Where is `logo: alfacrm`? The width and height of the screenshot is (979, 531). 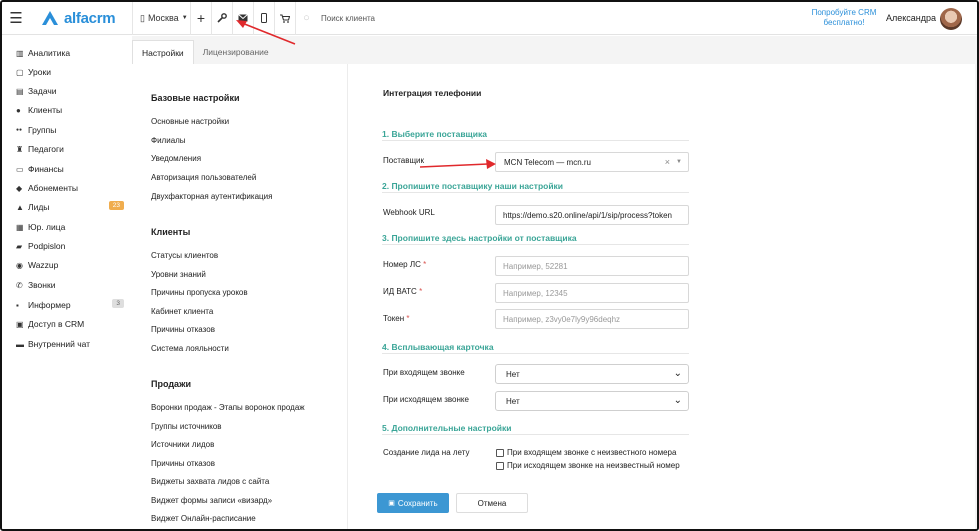 logo: alfacrm is located at coordinates (86, 18).